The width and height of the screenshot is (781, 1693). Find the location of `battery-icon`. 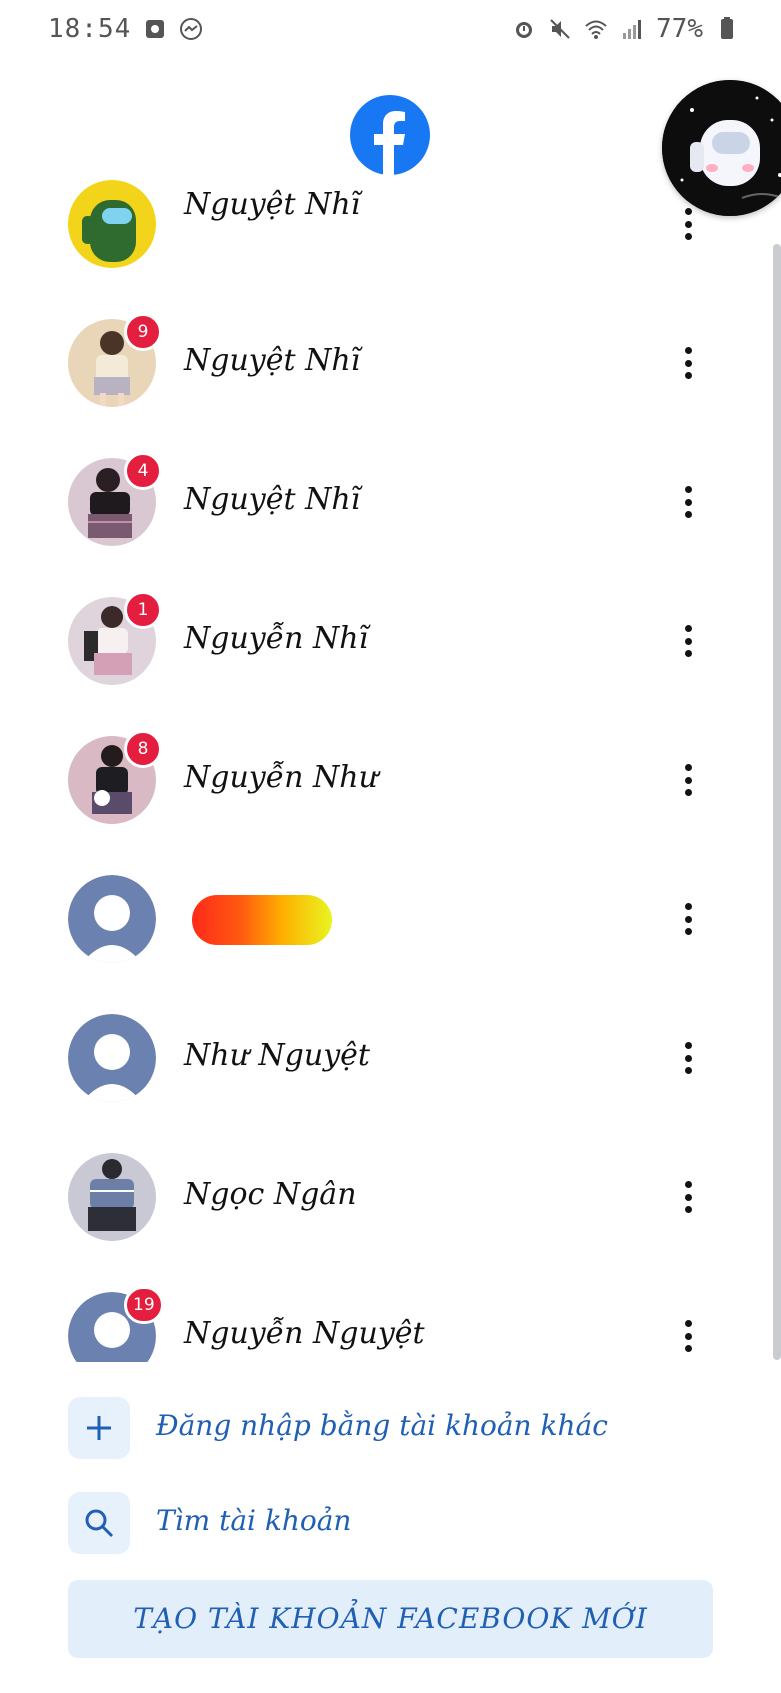

battery-icon is located at coordinates (727, 29).